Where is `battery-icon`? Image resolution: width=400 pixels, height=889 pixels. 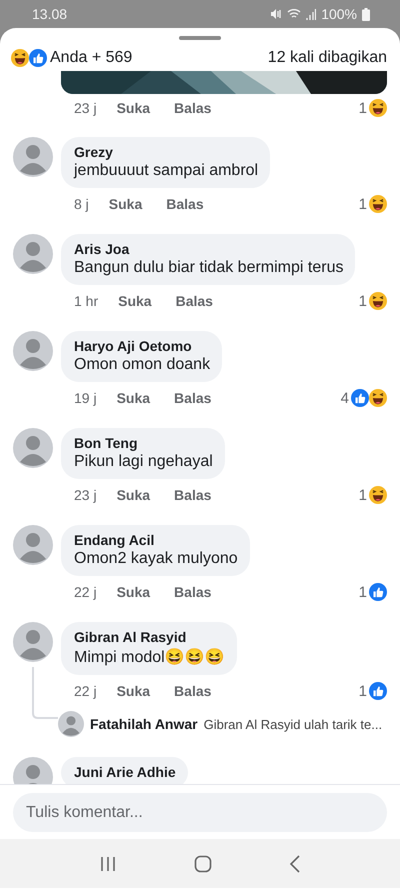 battery-icon is located at coordinates (366, 14).